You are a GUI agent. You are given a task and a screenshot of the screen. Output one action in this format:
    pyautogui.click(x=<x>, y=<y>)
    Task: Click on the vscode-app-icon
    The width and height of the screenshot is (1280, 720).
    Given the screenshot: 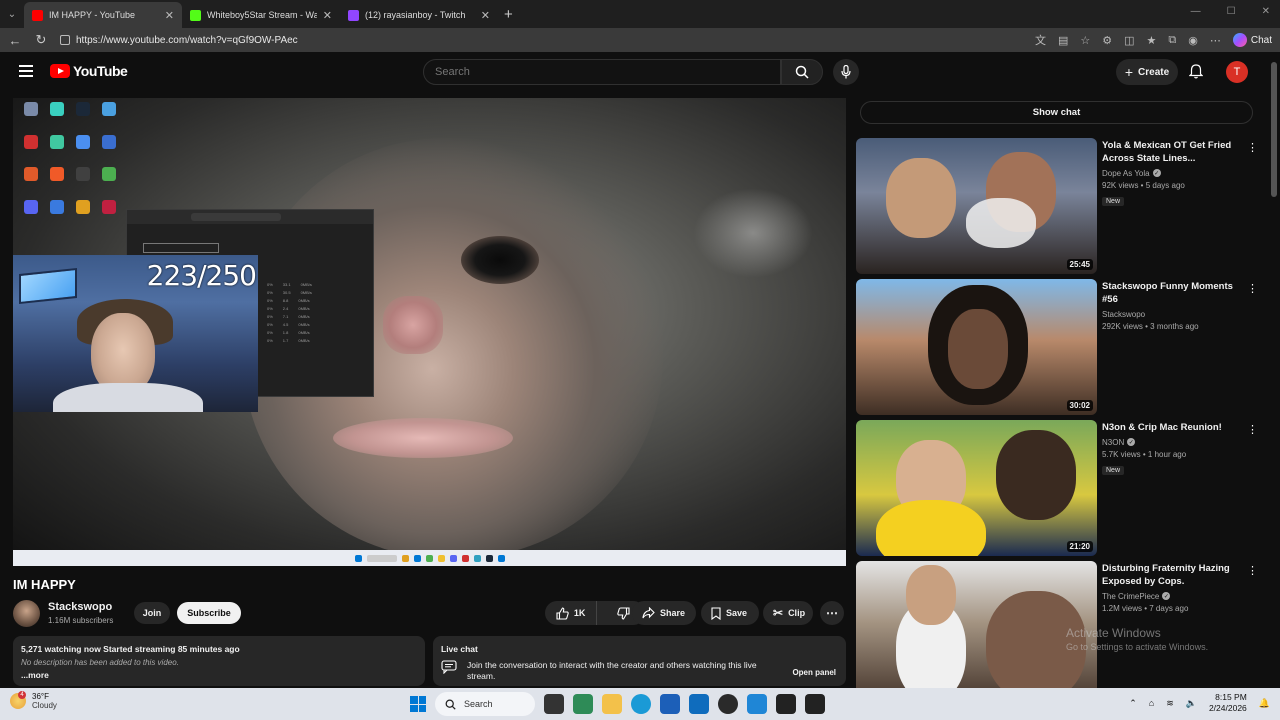 What is the action you would take?
    pyautogui.click(x=757, y=704)
    